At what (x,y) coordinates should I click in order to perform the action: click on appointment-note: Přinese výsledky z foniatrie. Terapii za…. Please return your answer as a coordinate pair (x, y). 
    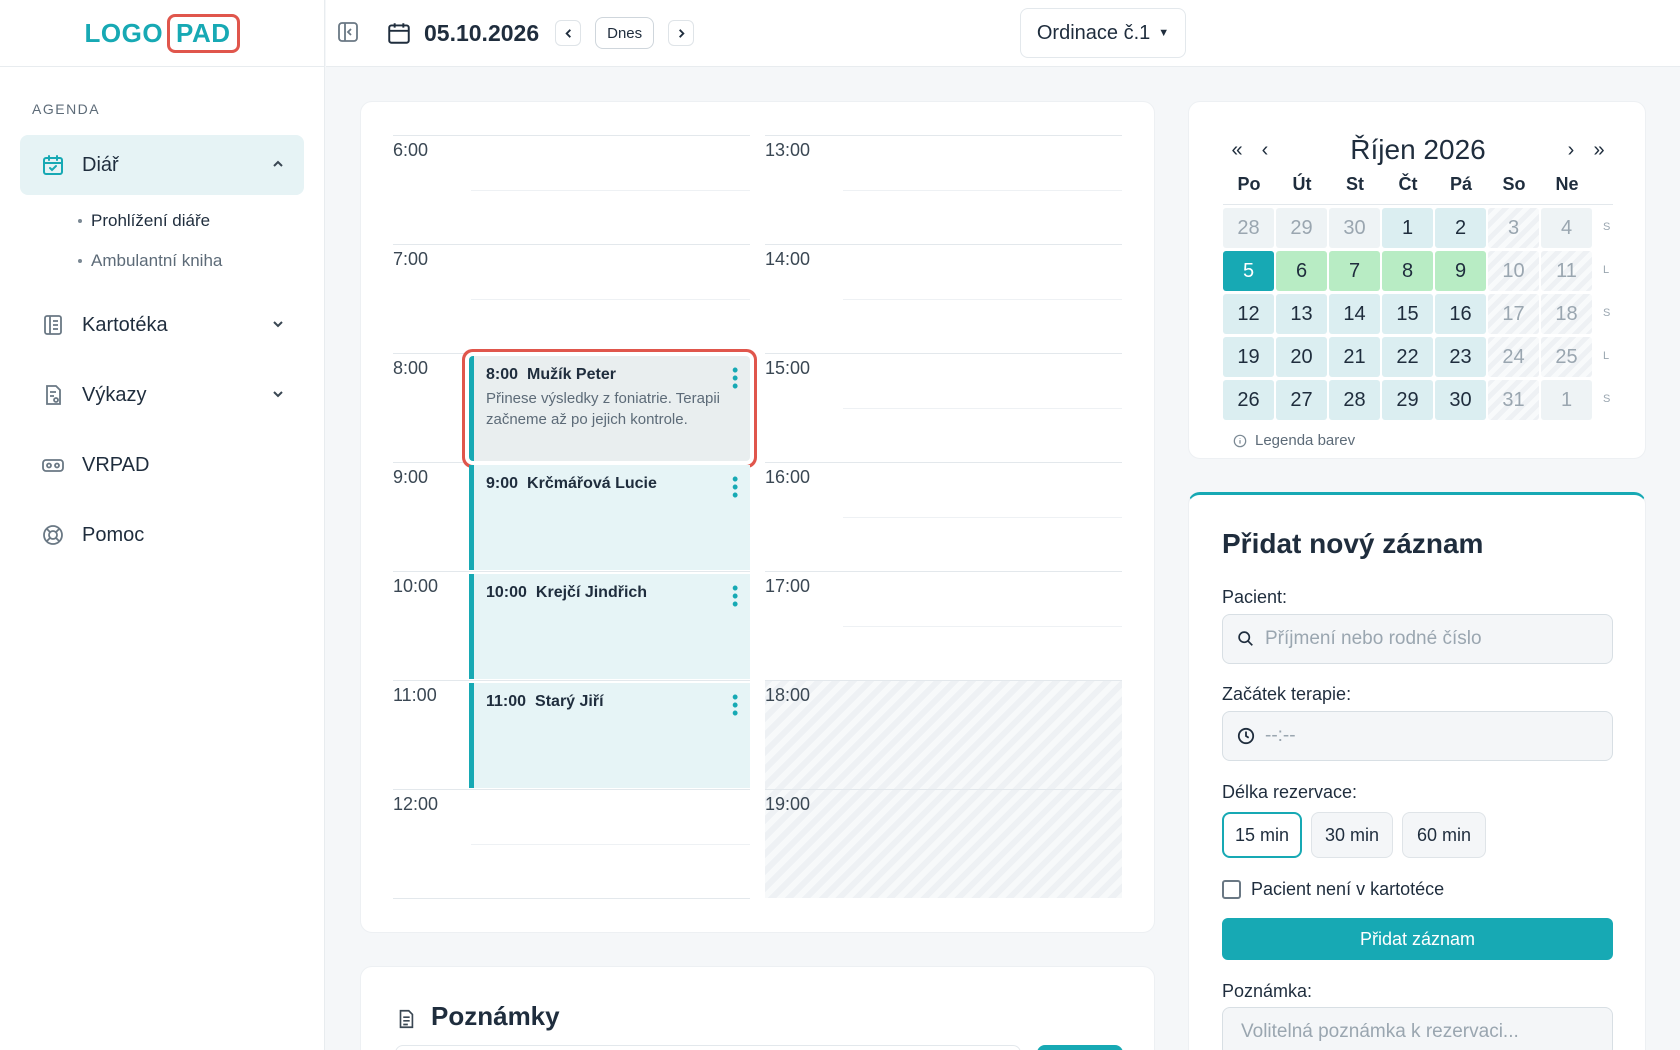
    Looking at the image, I should click on (603, 409).